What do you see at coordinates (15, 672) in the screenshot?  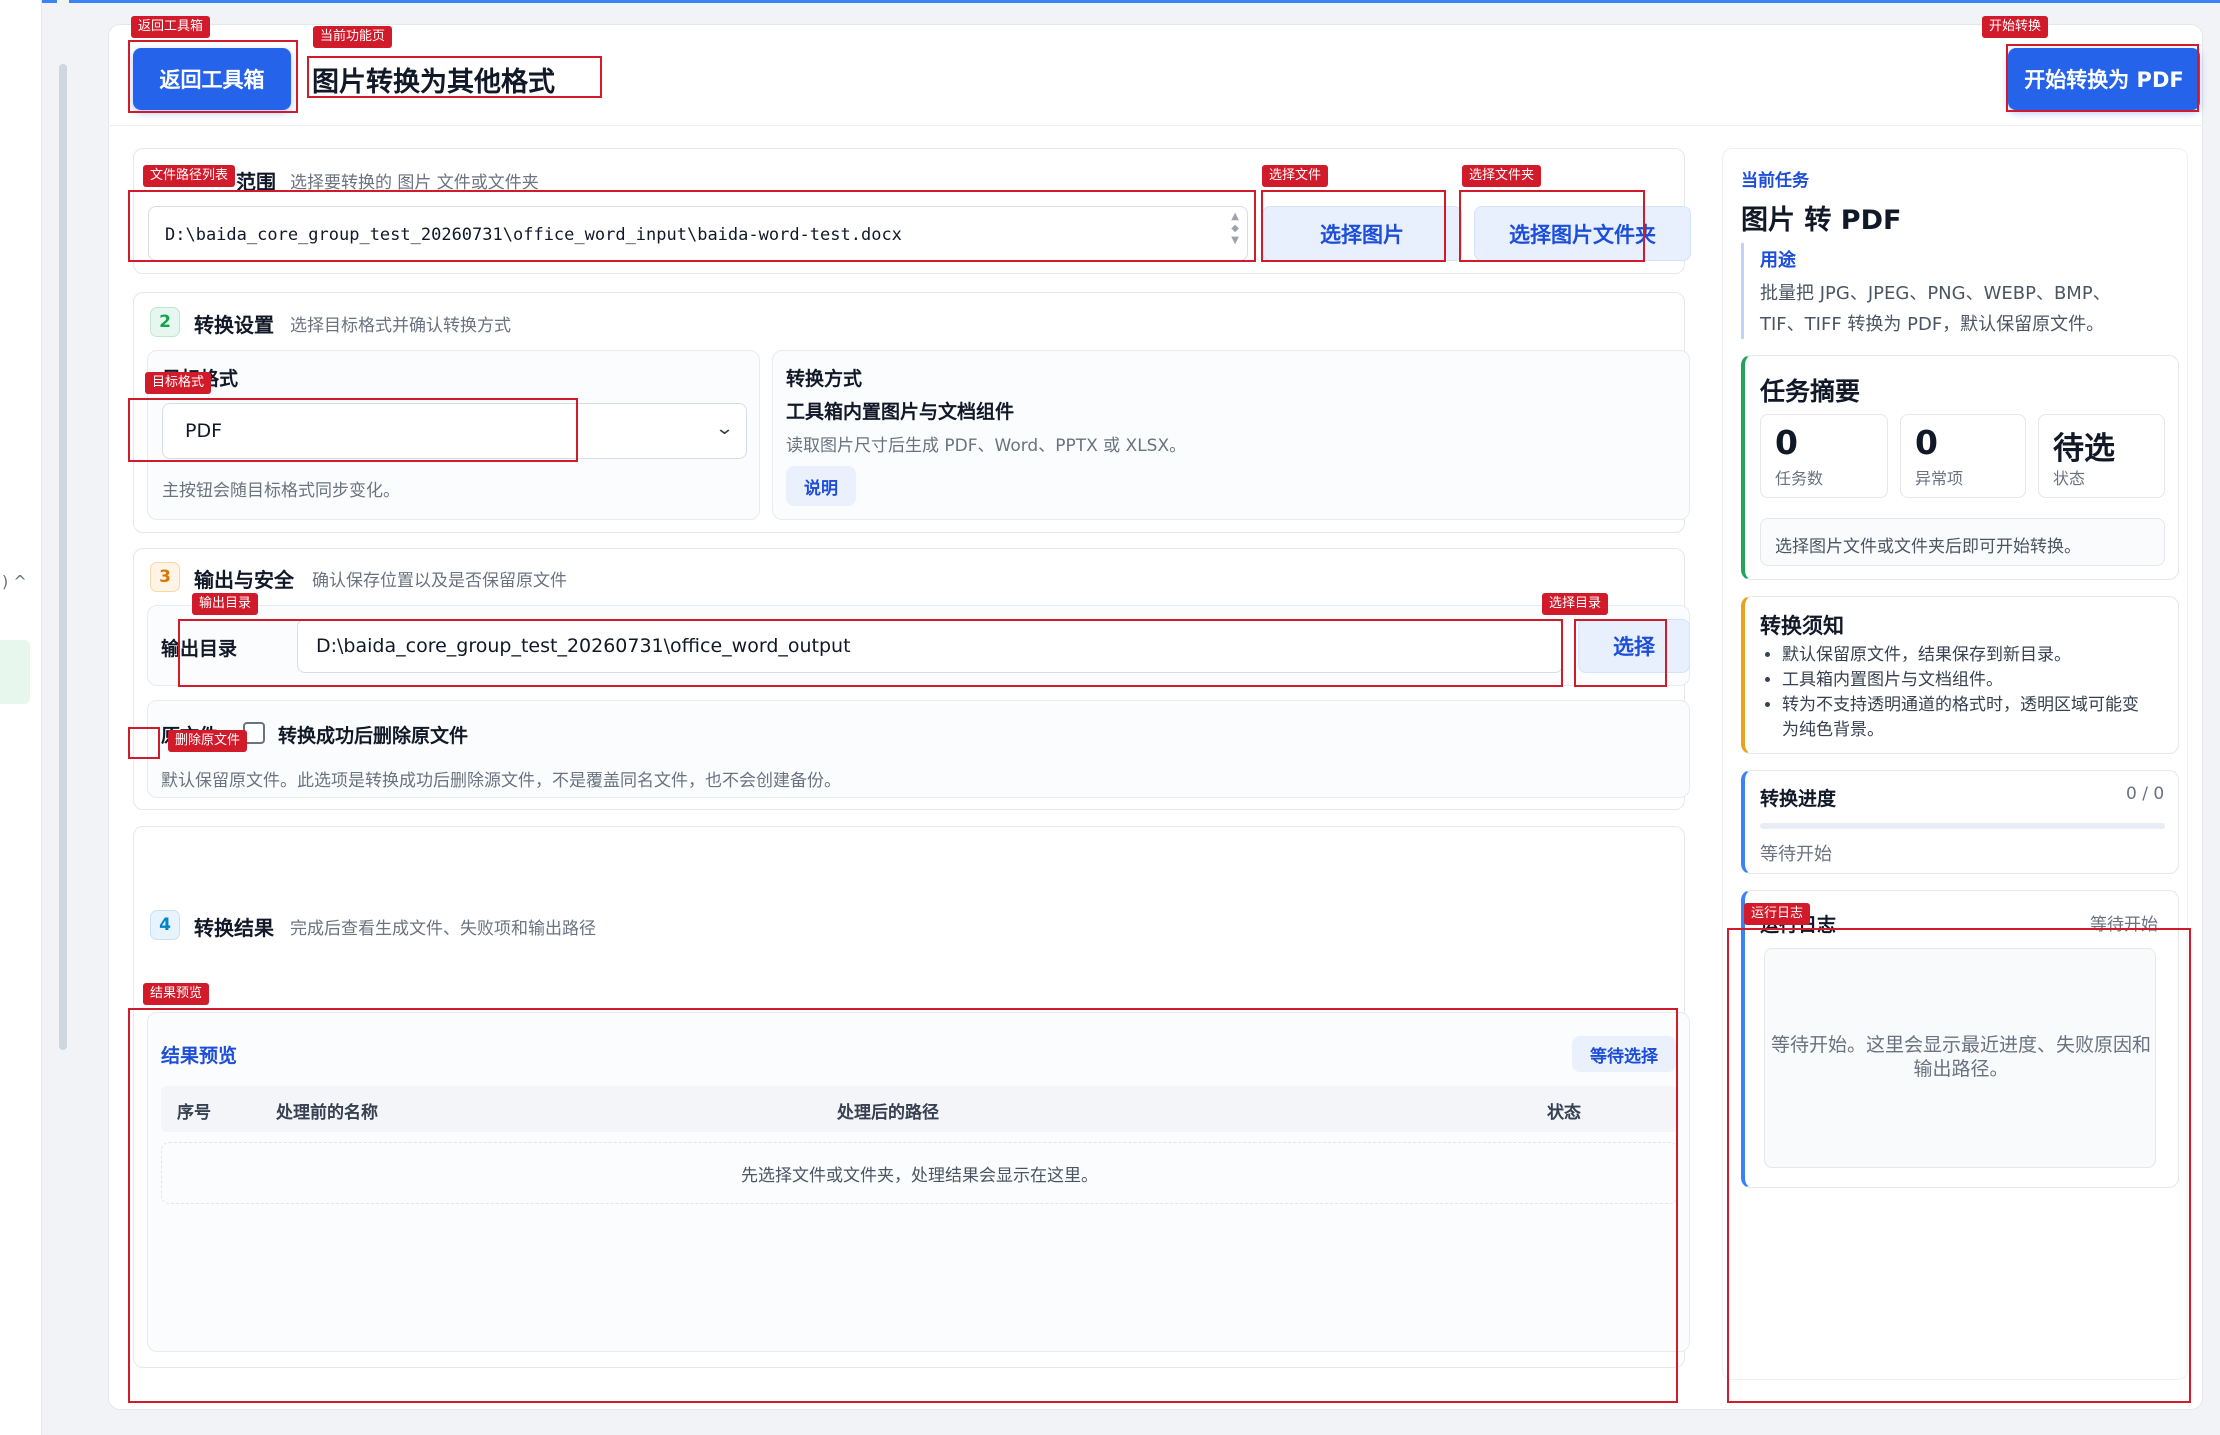 I see `sidebar-stub-active` at bounding box center [15, 672].